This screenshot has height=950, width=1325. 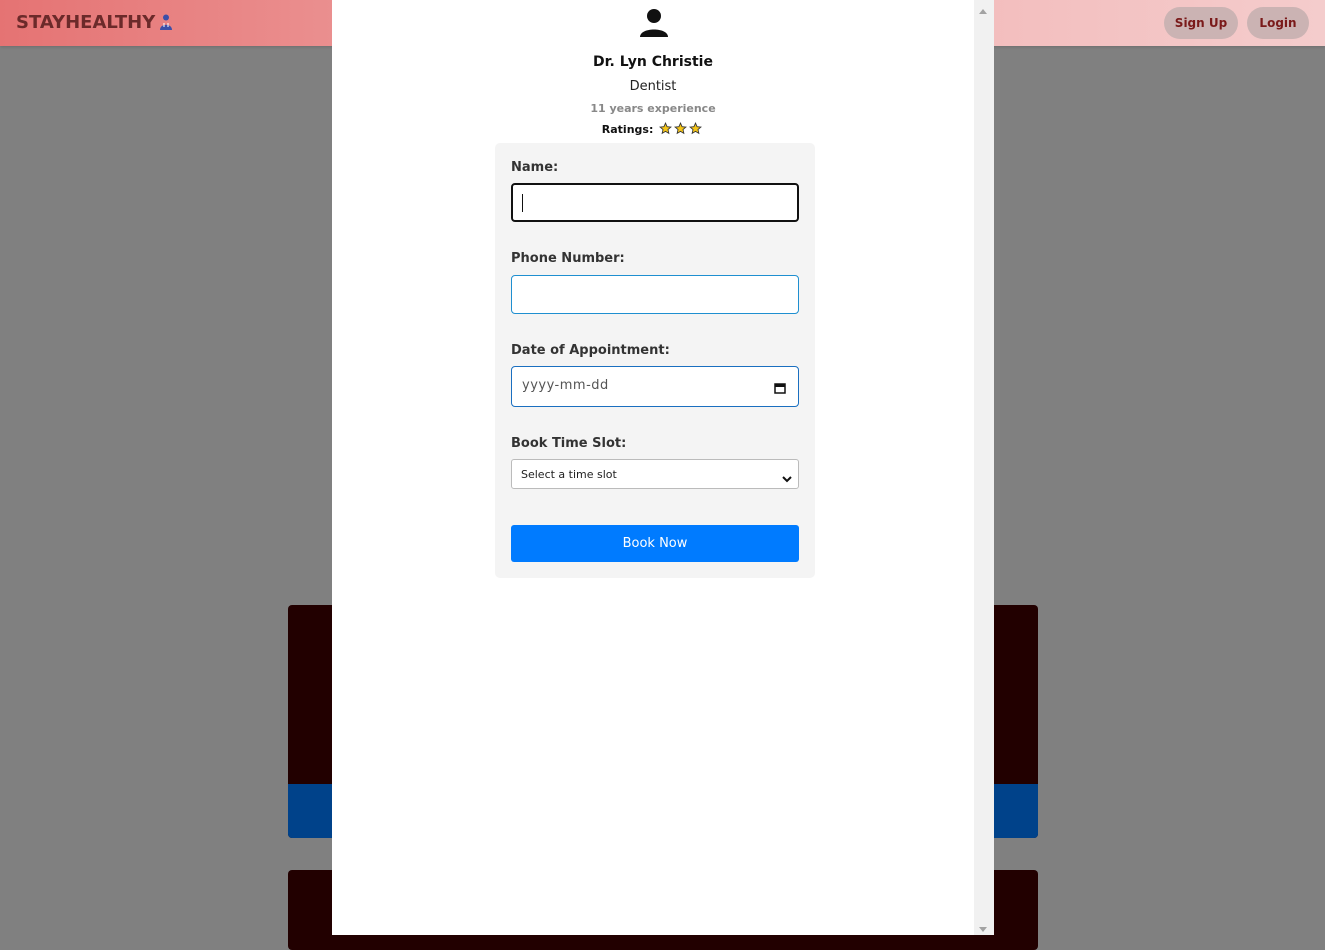 I want to click on brand-name: STAYHEALTHY, so click(x=86, y=22).